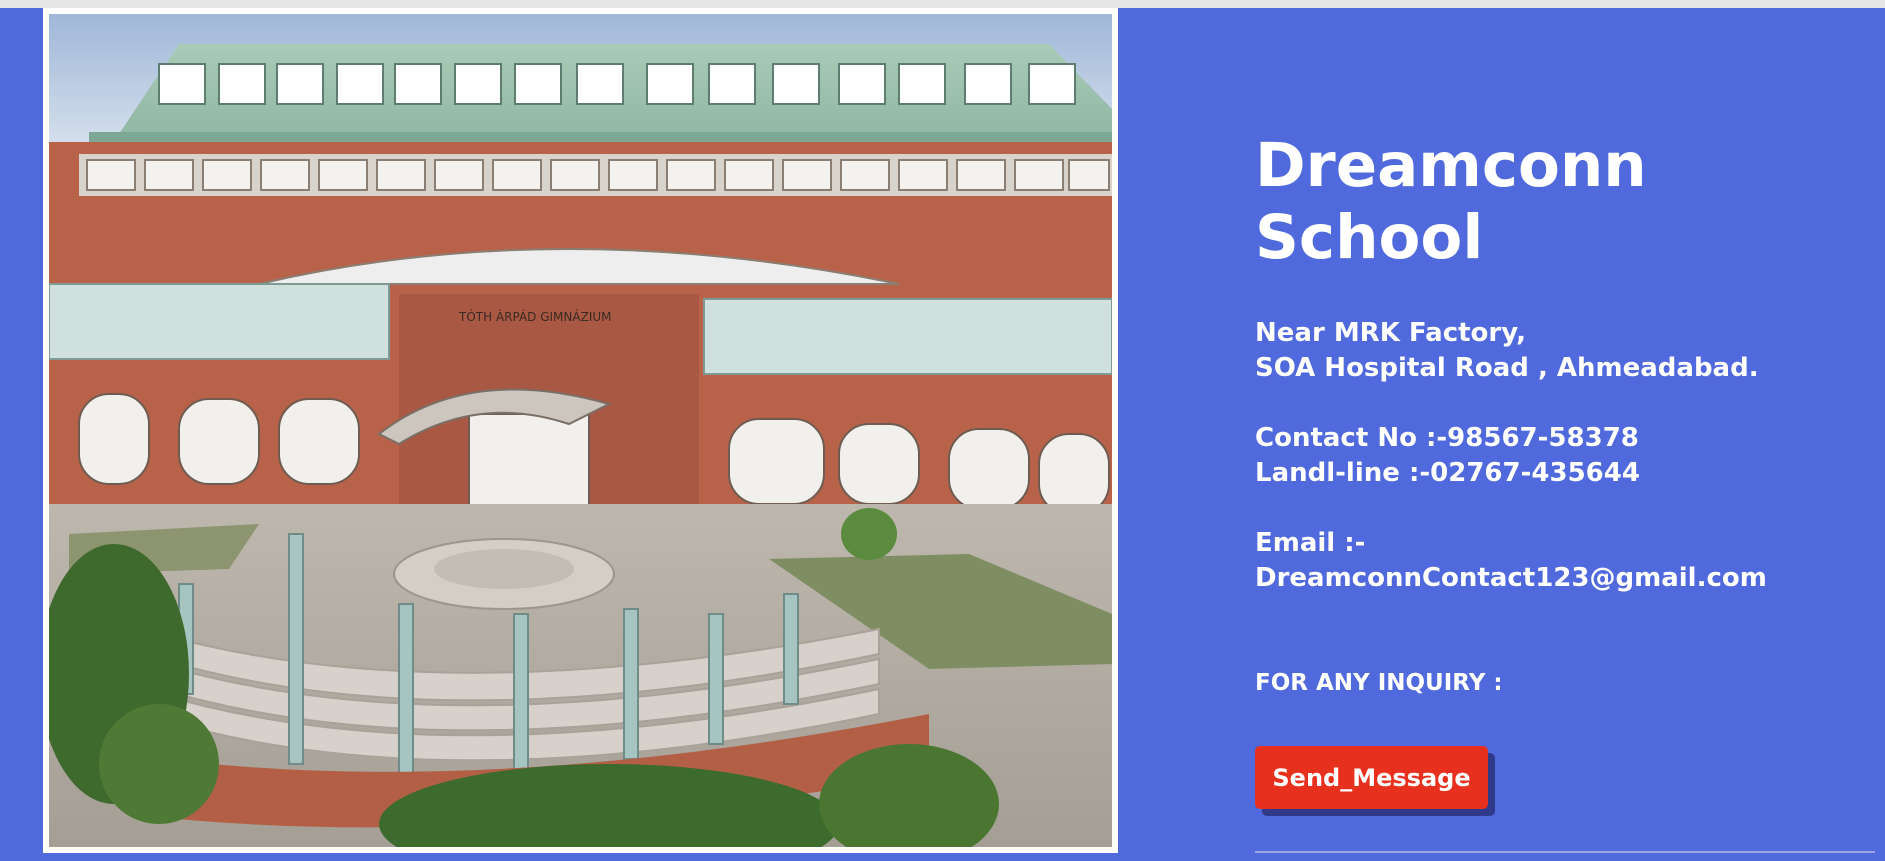 The image size is (1885, 861). Describe the element at coordinates (942, 4) in the screenshot. I see `top-bar` at that location.